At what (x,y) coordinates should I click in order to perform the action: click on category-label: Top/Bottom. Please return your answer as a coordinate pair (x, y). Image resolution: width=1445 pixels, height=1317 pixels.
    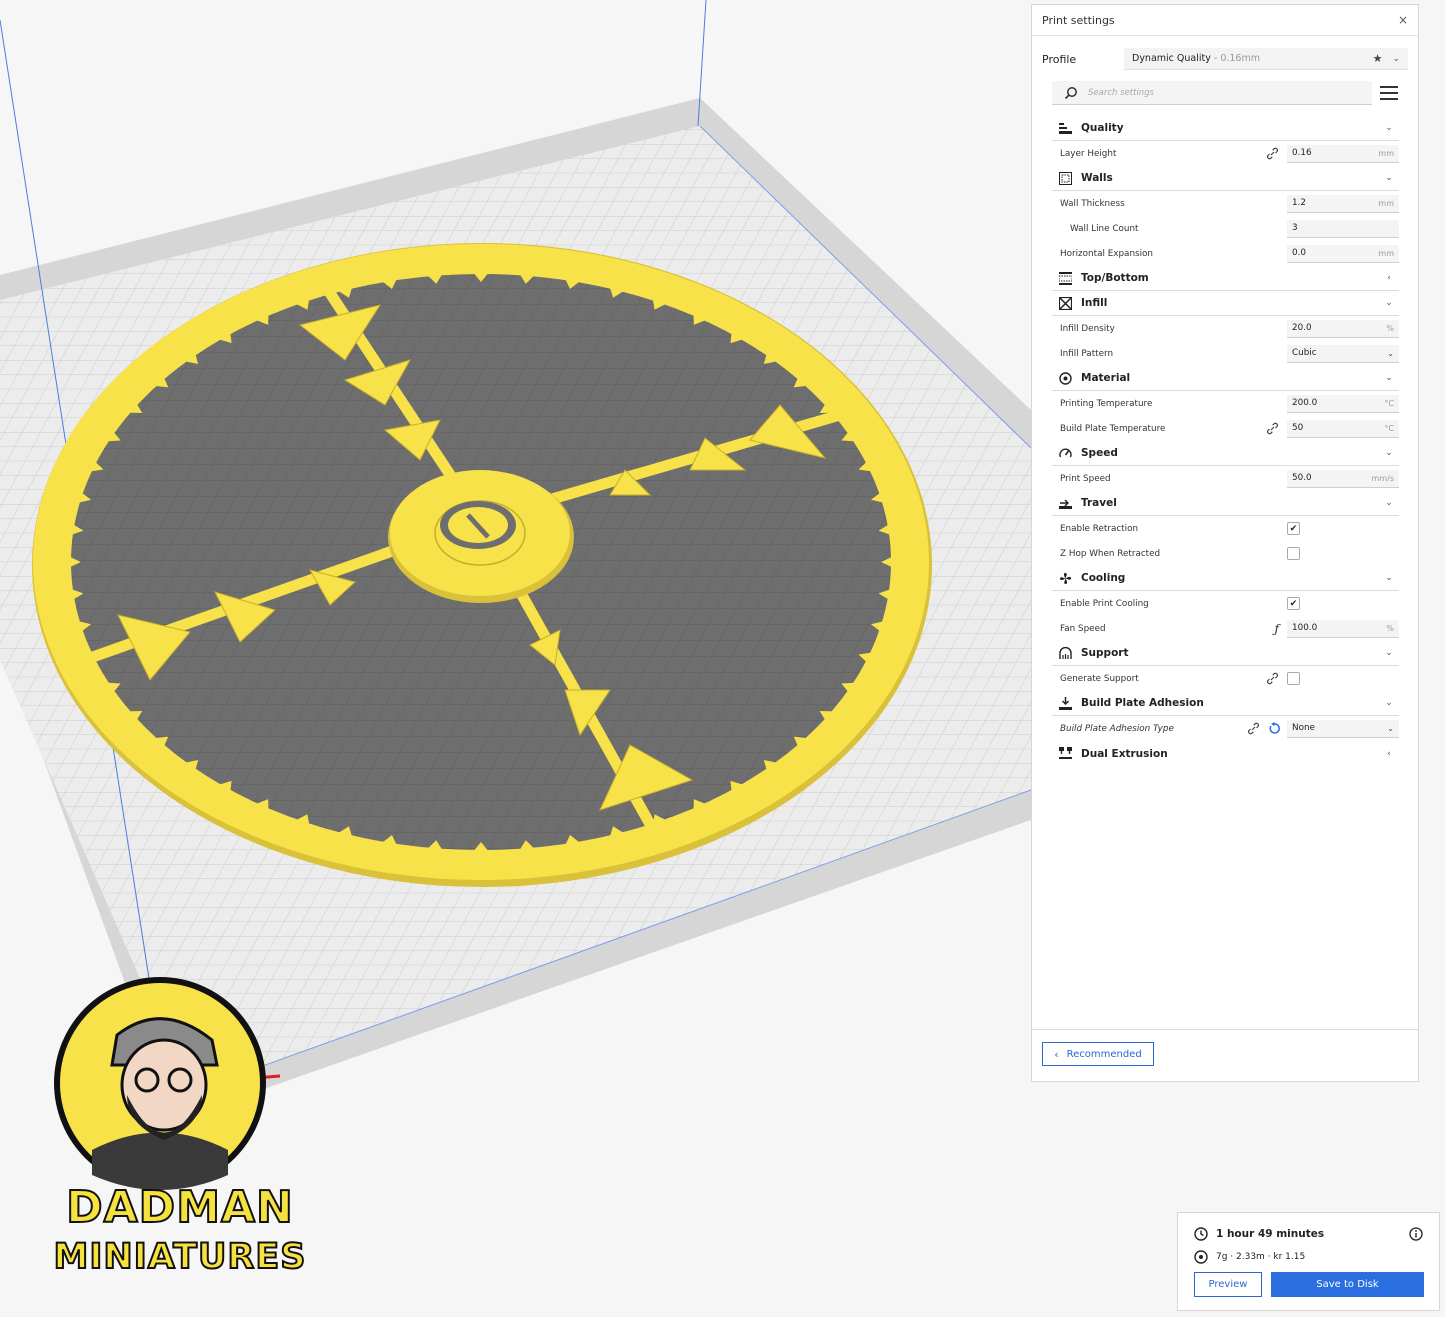
    Looking at the image, I should click on (1115, 278).